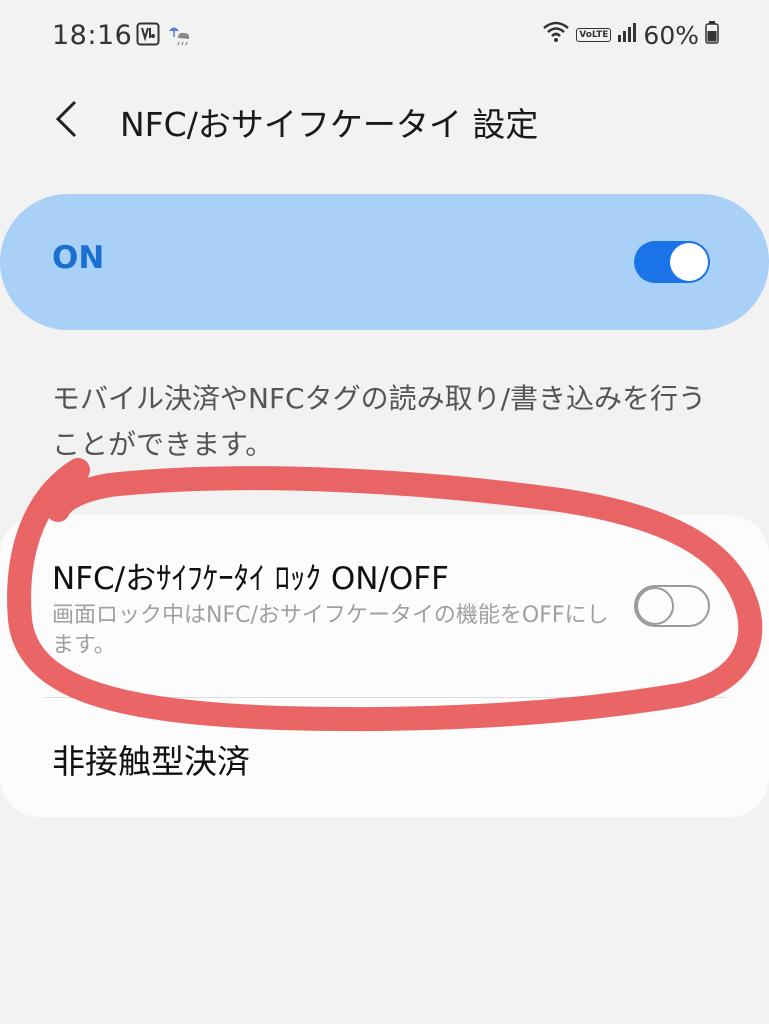  What do you see at coordinates (78, 258) in the screenshot?
I see `master-switch-label: ON` at bounding box center [78, 258].